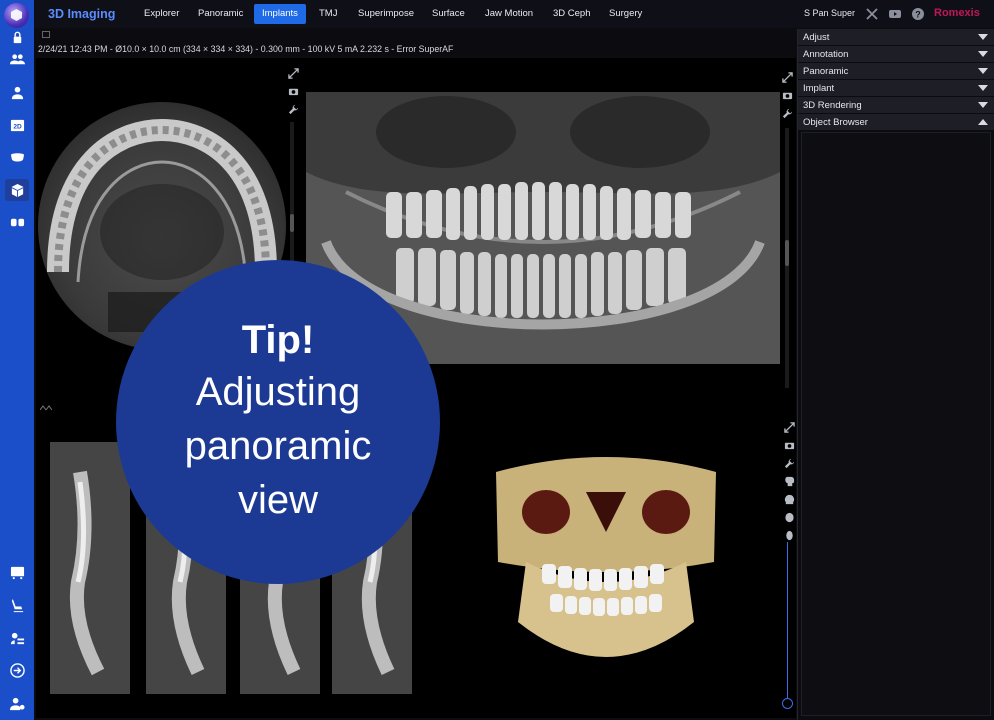  I want to click on close-patient-icon, so click(872, 14).